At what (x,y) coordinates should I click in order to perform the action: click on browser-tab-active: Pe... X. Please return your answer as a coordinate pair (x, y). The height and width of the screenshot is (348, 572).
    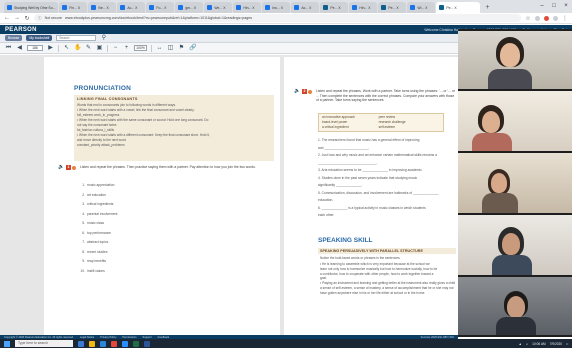
    Looking at the image, I should click on (458, 7).